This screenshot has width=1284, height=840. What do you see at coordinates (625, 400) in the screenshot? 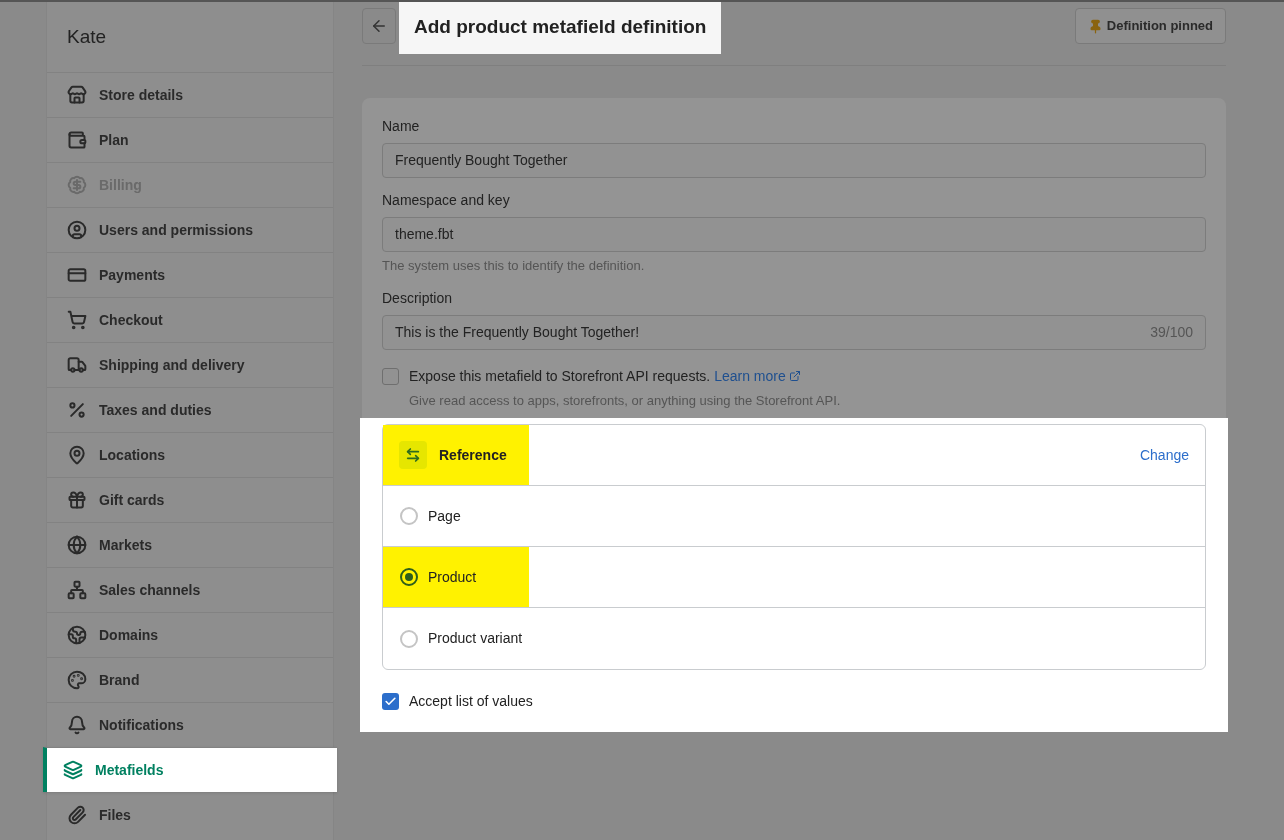
I see `help-text: Give read access to apps, storefronts, or anything using the Storefront API.` at bounding box center [625, 400].